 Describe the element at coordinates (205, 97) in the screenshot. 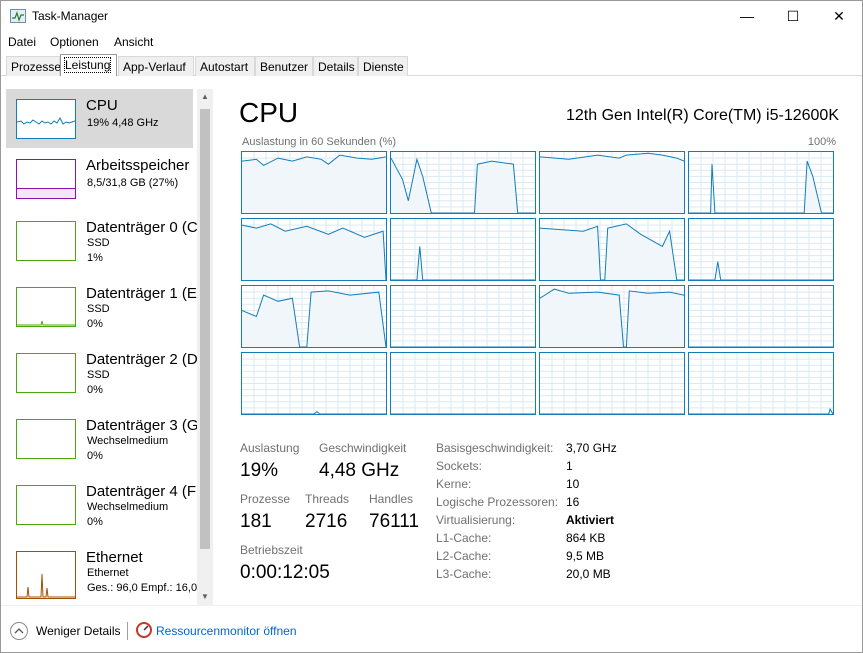

I see `scroll-up-arrow-icon: ▲` at that location.